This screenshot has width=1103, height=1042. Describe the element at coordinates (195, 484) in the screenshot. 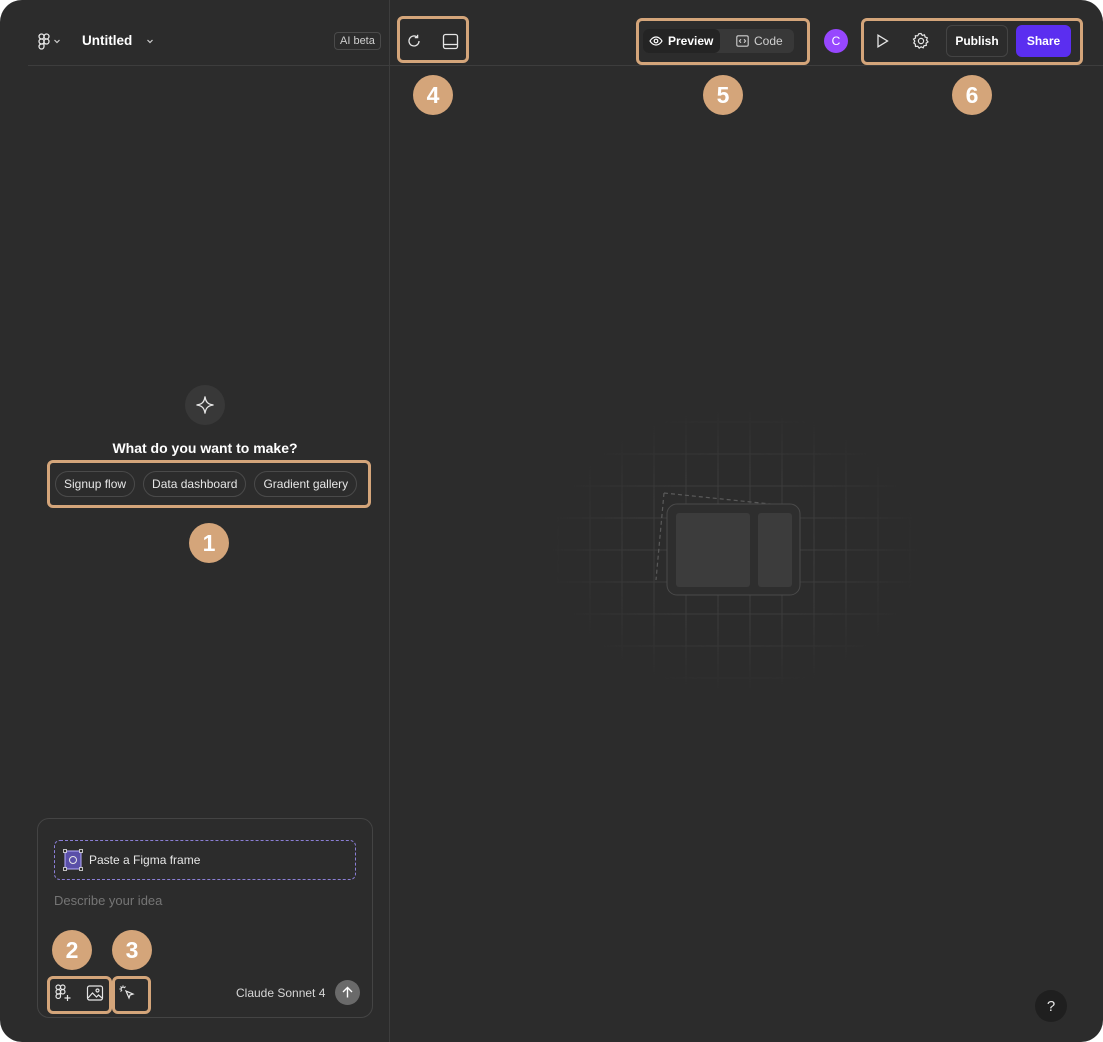

I see `suggestion-chip-data-dashboard: Data dashboard` at that location.